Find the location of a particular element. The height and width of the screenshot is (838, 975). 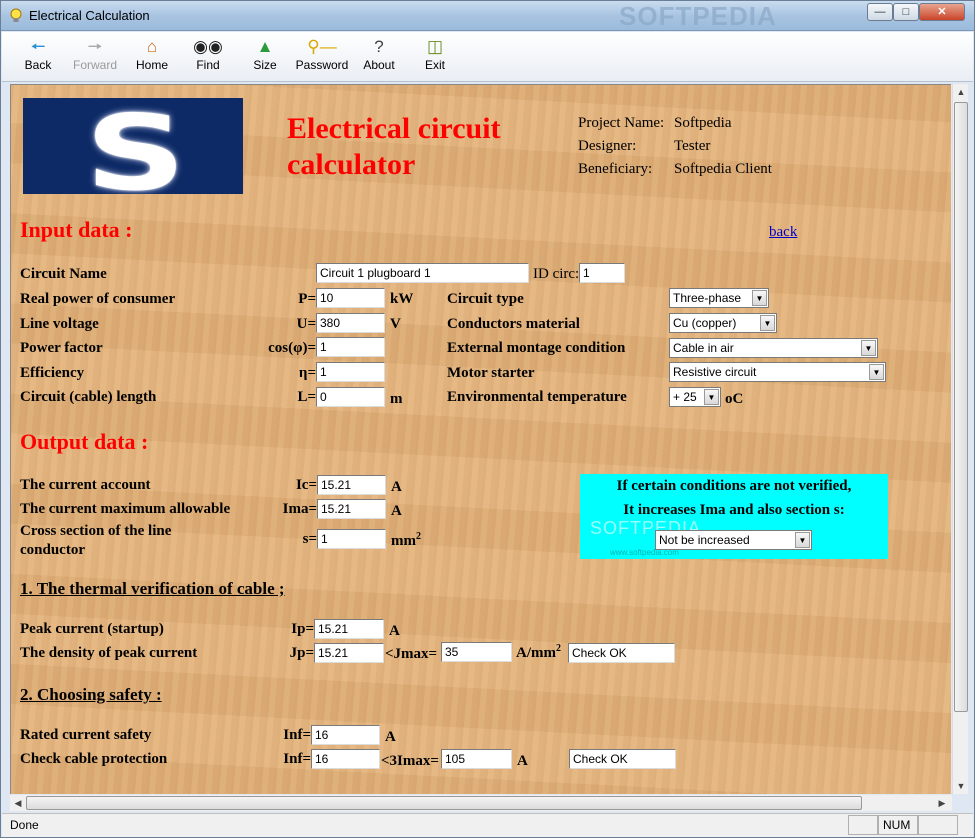

logo-letter: S is located at coordinates (136, 146).